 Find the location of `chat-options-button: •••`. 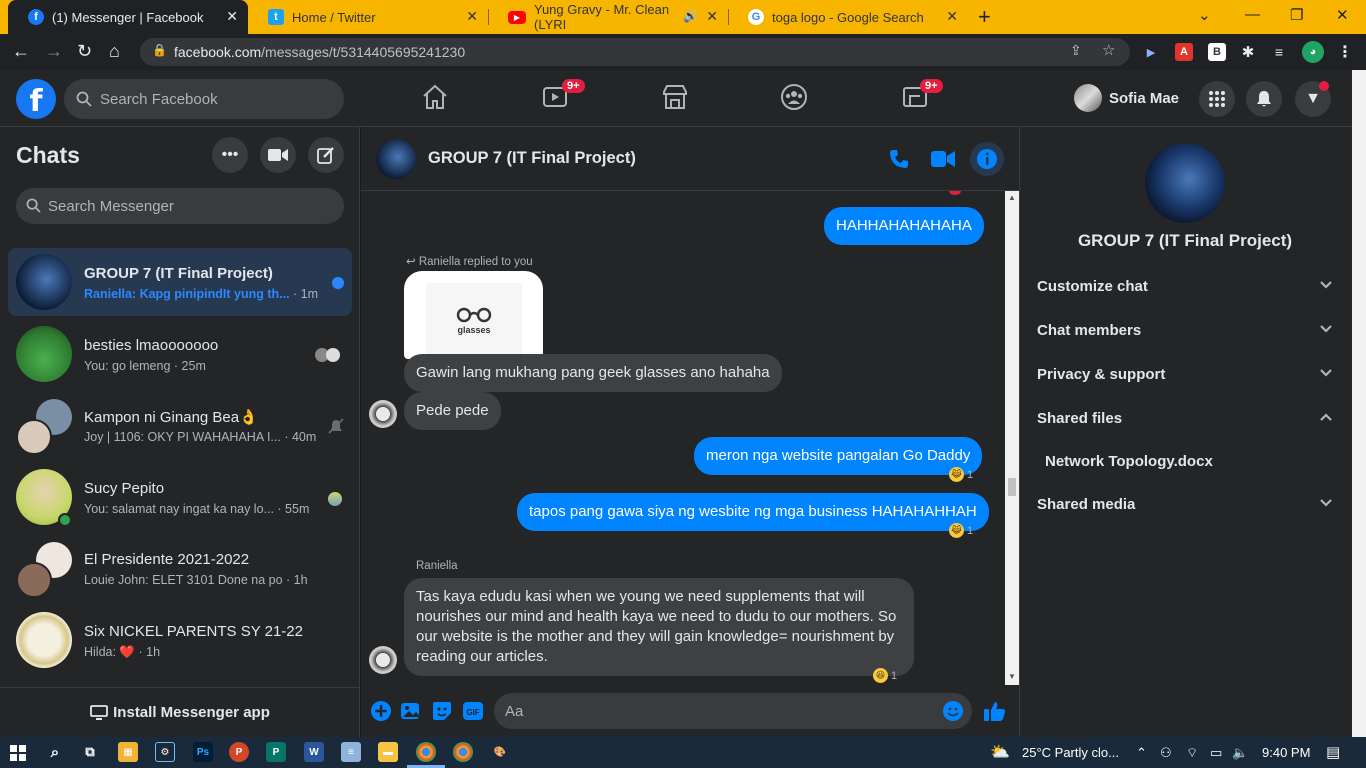

chat-options-button: ••• is located at coordinates (230, 155).